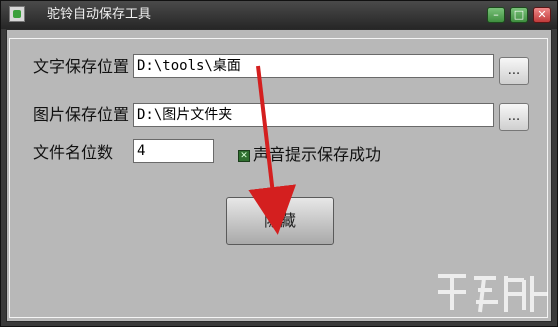  Describe the element at coordinates (542, 15) in the screenshot. I see `close-button: ✕` at that location.